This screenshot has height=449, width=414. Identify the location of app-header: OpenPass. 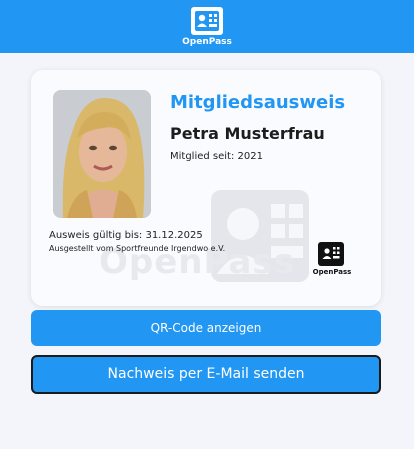
(207, 26).